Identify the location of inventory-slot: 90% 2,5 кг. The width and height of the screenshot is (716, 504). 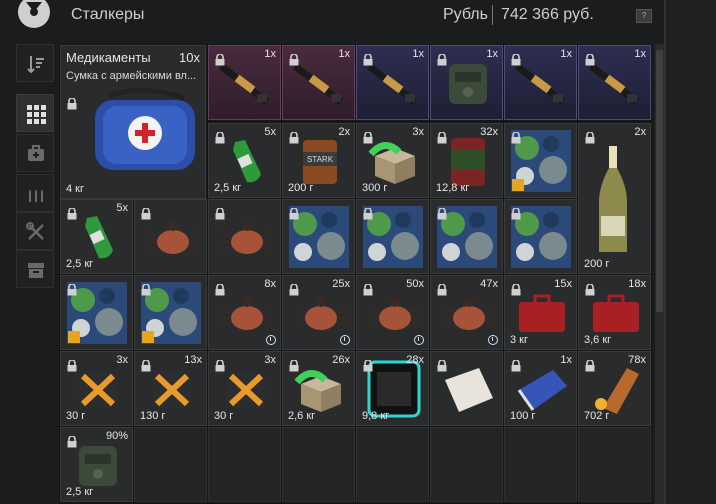
(96, 464).